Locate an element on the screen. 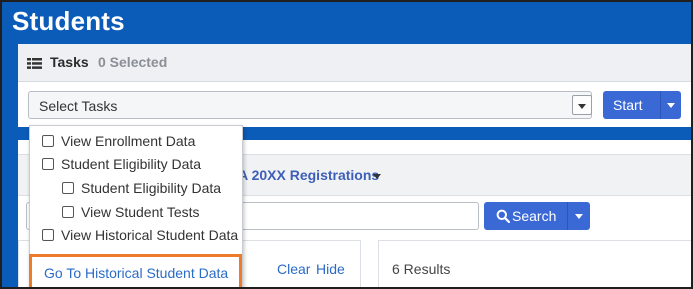 This screenshot has width=693, height=289. tasks-title: Tasks is located at coordinates (69, 62).